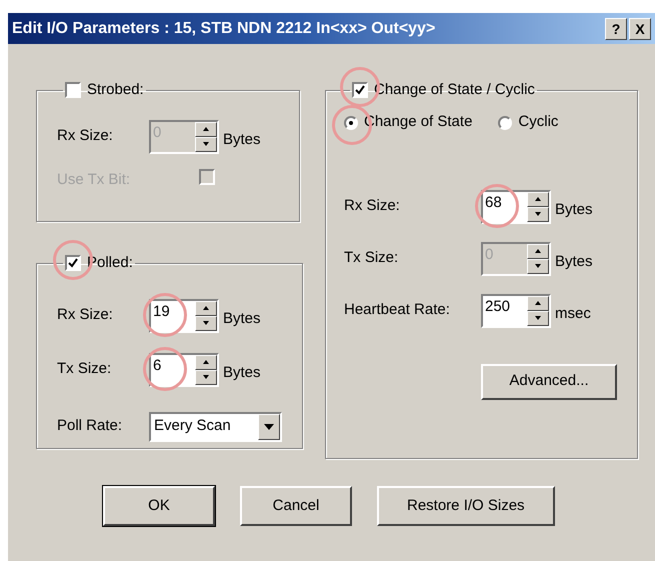 The image size is (655, 561). I want to click on group-label: Polled:, so click(110, 263).